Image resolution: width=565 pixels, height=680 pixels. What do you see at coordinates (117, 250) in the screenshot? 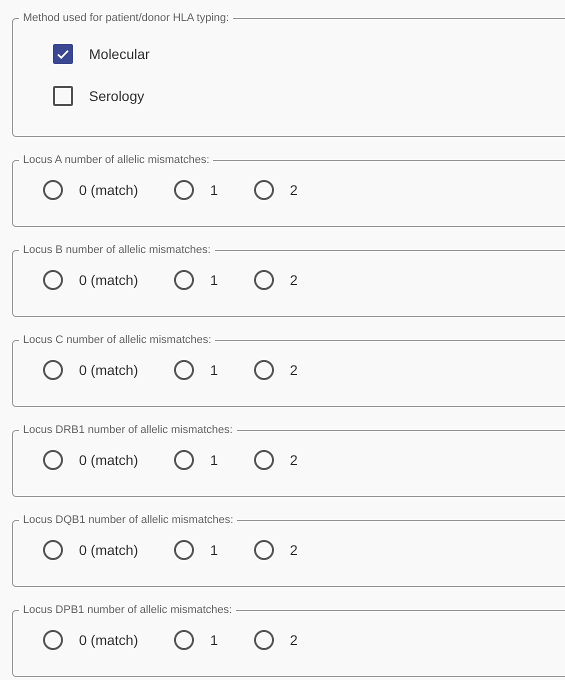
I see `group-legend: Locus B number of allelic mismatches:` at bounding box center [117, 250].